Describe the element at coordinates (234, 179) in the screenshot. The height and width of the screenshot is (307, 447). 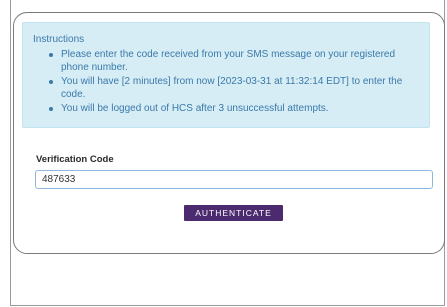
I see `verification-code-input` at that location.